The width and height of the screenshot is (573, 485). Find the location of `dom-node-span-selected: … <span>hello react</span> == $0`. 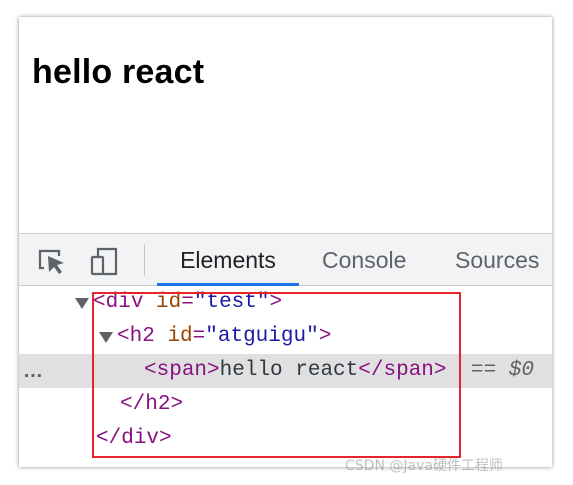

dom-node-span-selected: … <span>hello react</span> == $0 is located at coordinates (285, 371).